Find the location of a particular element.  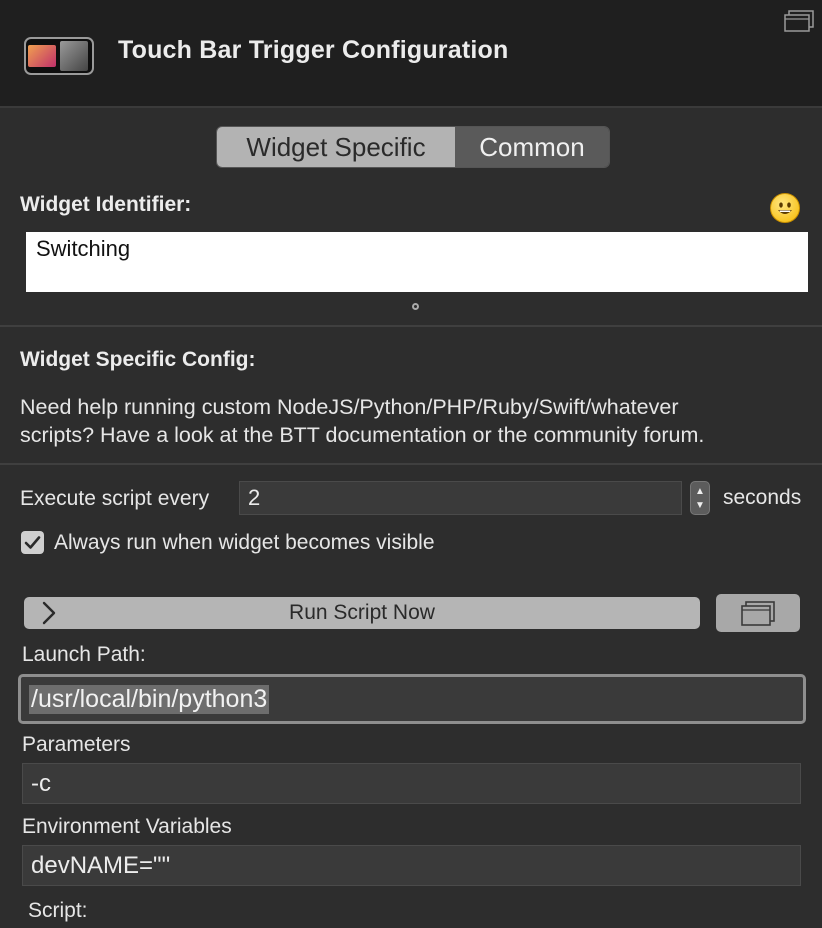

run-script-now-label: Run Script Now is located at coordinates (362, 612).